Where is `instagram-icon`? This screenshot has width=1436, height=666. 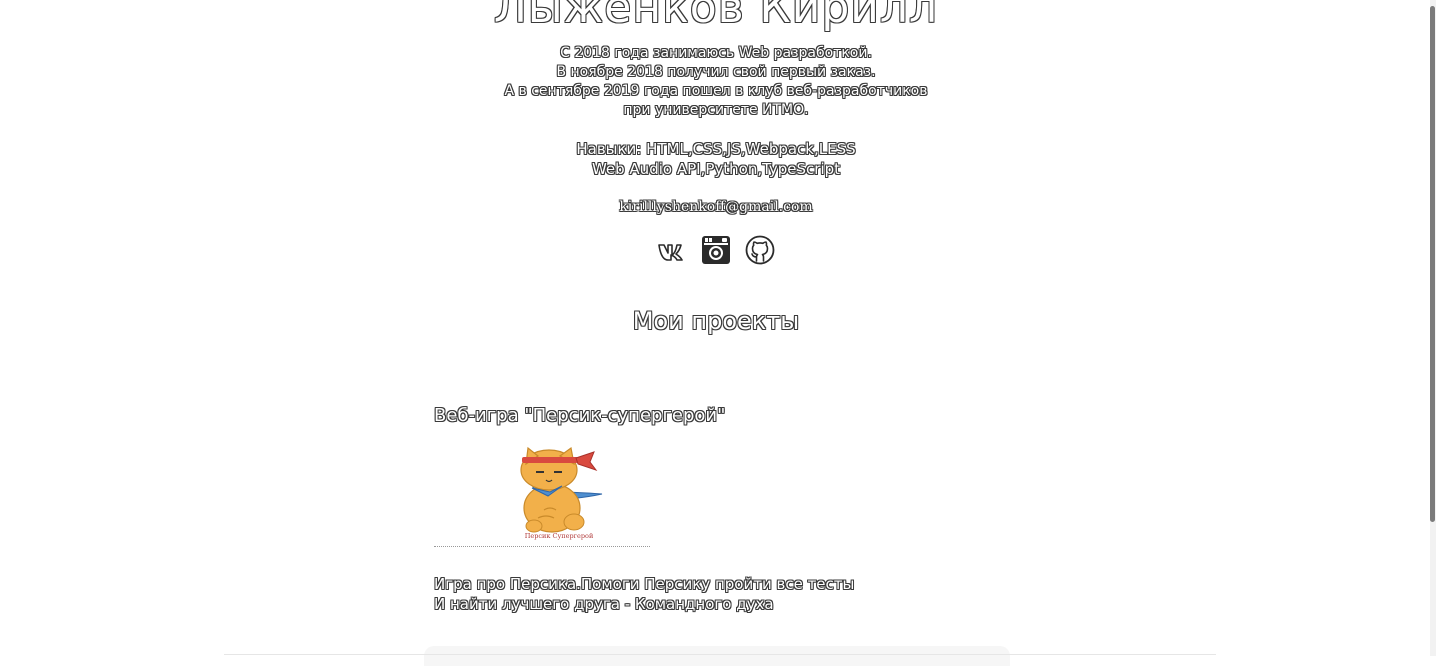 instagram-icon is located at coordinates (716, 250).